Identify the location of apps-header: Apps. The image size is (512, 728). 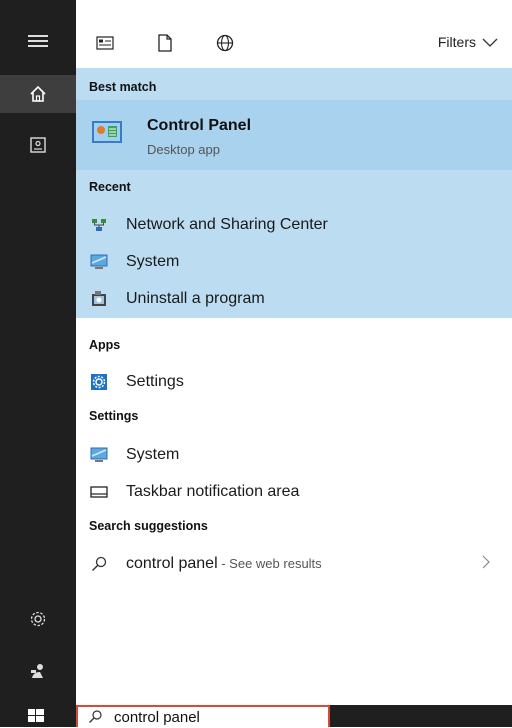
(105, 345).